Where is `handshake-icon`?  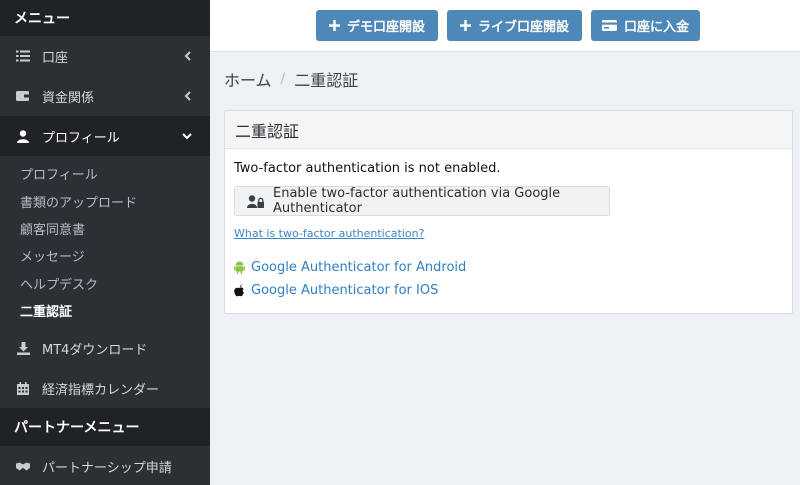 handshake-icon is located at coordinates (23, 466).